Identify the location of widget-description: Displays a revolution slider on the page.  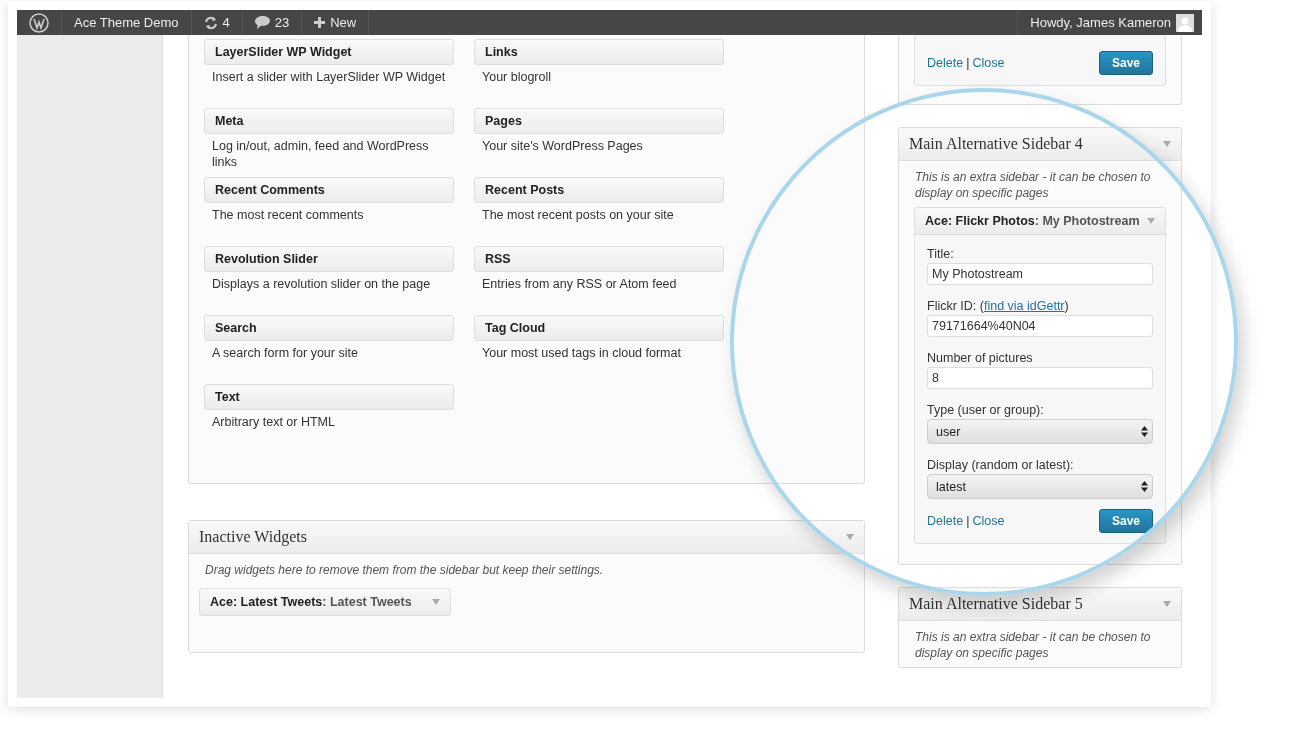
(321, 284).